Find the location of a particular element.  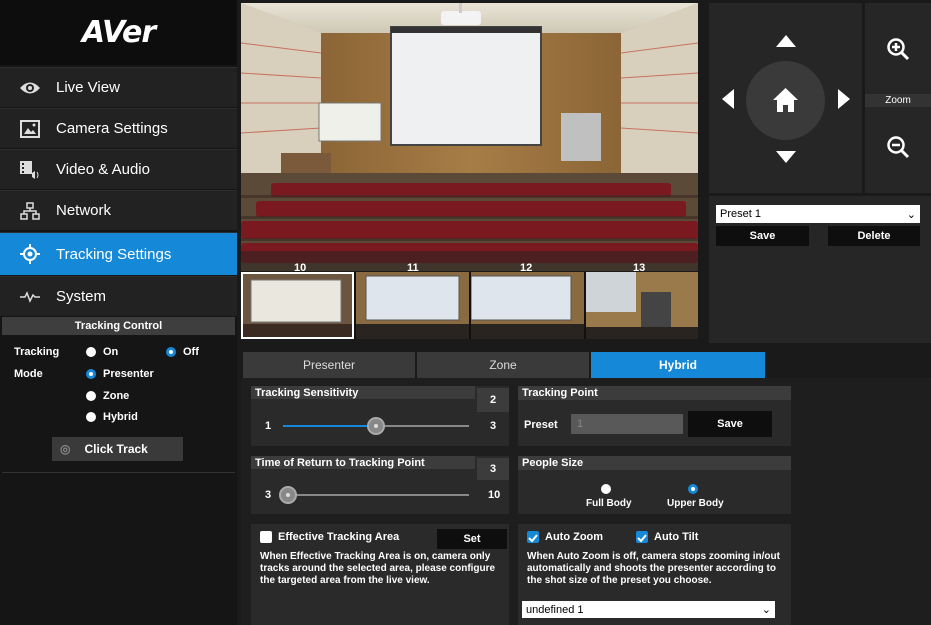

sensitivity-slider-thumb is located at coordinates (376, 426).